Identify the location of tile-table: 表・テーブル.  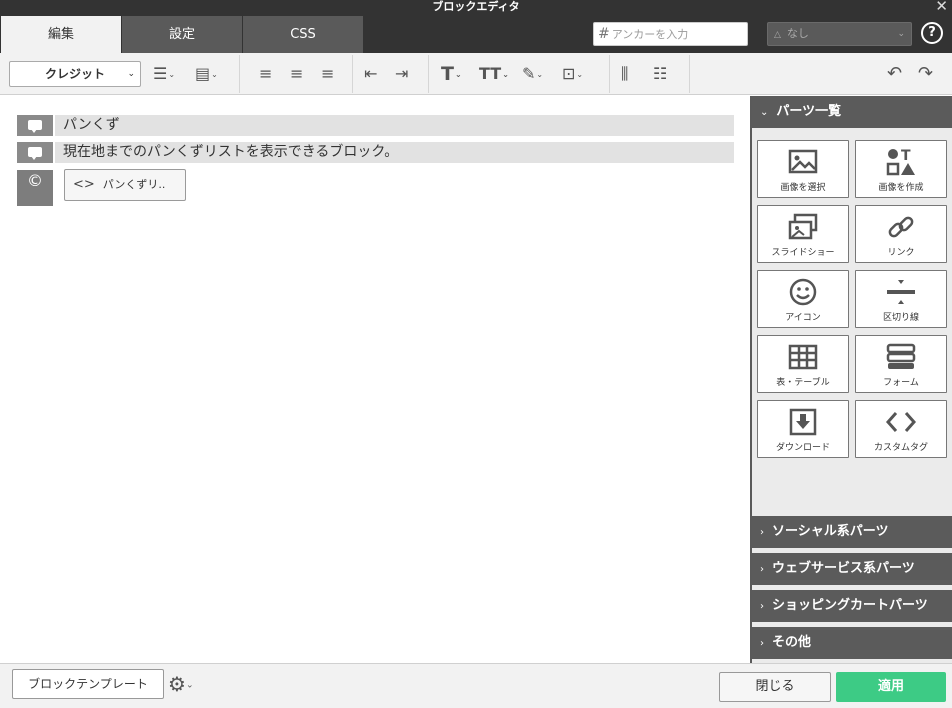
(803, 364).